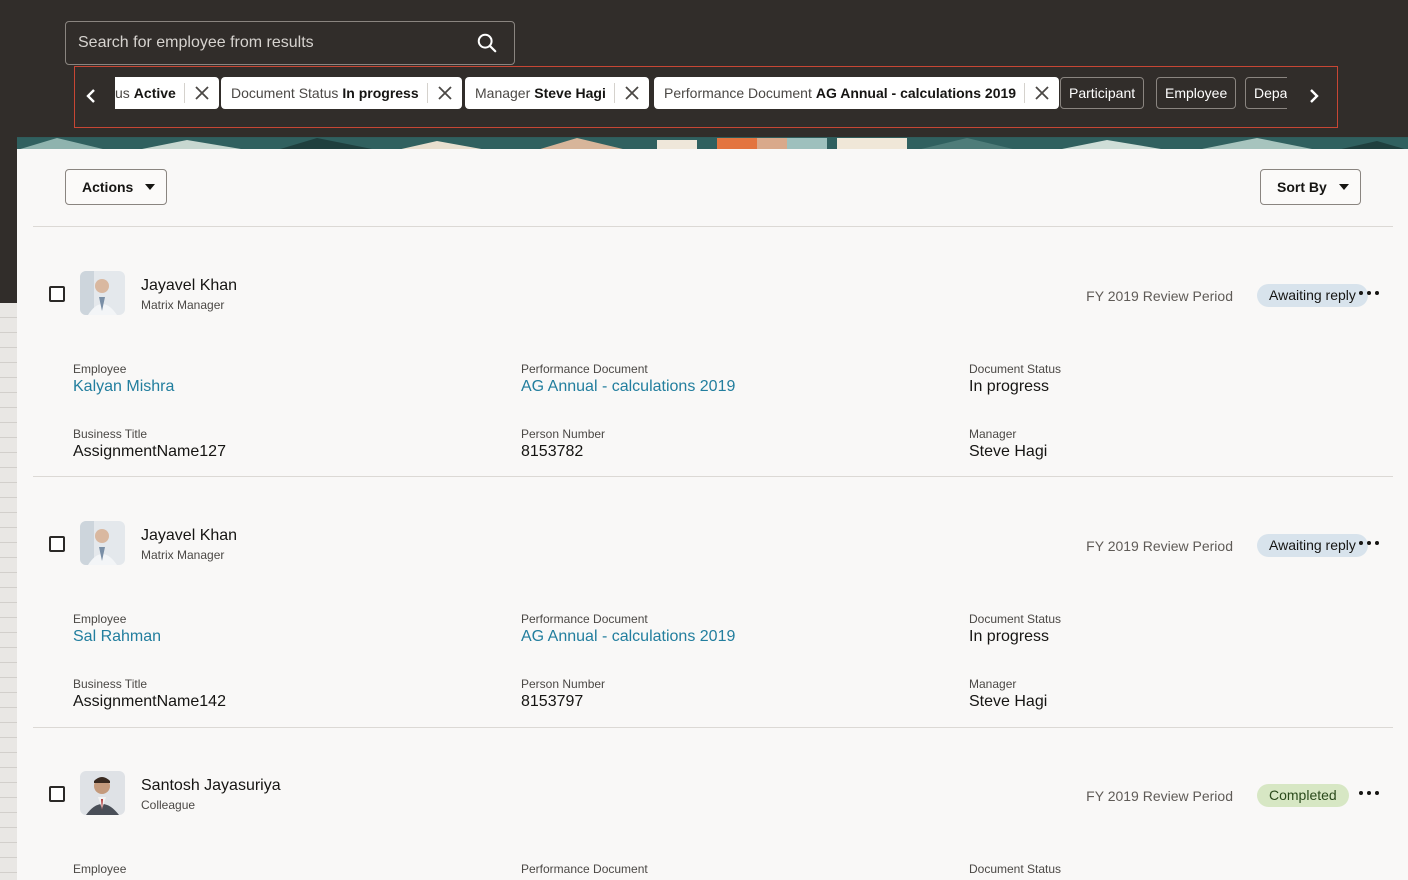 The height and width of the screenshot is (880, 1408). I want to click on employee-field: Employee, so click(99, 869).